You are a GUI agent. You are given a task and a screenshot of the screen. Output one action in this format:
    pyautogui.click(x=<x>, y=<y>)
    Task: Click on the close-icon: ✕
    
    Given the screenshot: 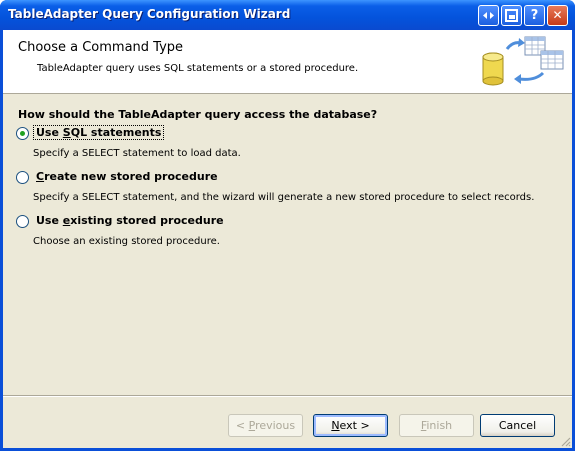 What is the action you would take?
    pyautogui.click(x=557, y=15)
    